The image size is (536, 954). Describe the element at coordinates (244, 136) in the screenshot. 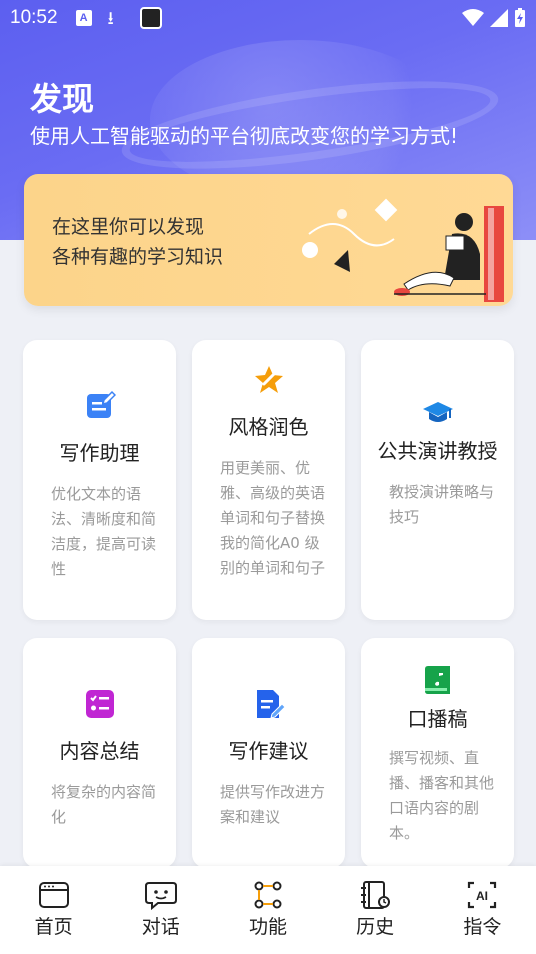

I see `page-subtitle: 使用人工智能驱动的平台彻底改变您的学习方式!` at that location.